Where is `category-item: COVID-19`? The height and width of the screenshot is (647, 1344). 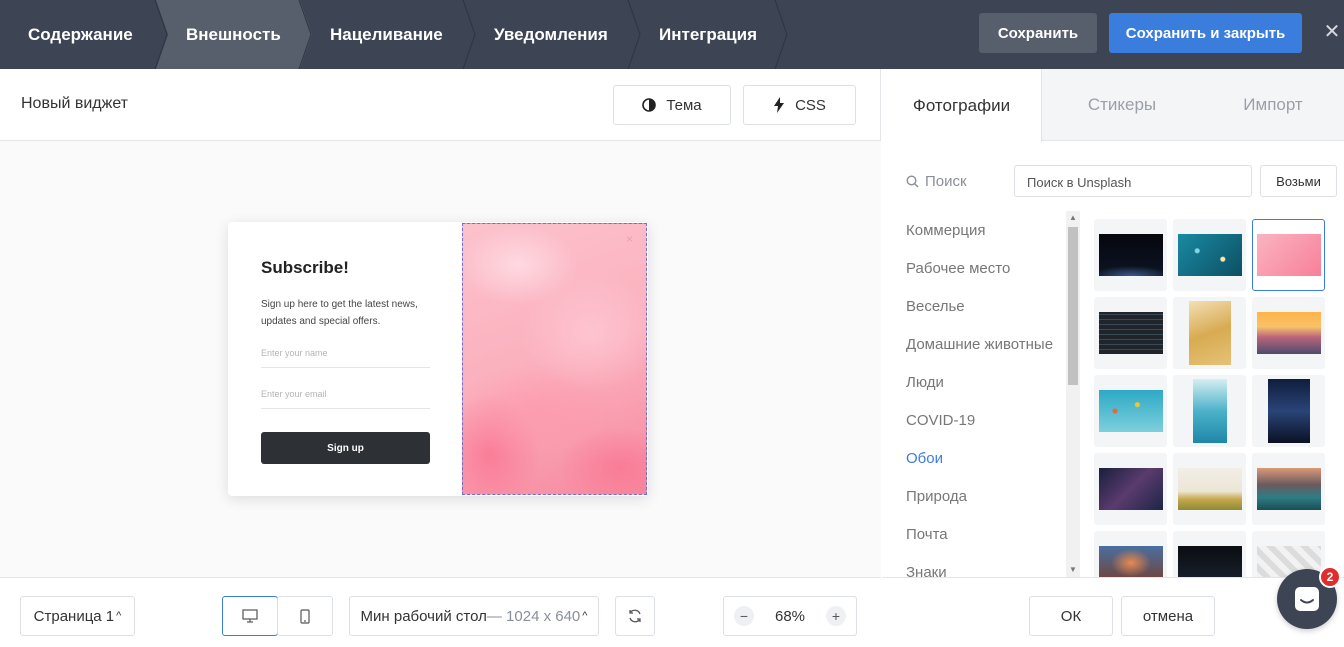
category-item: COVID-19 is located at coordinates (986, 428).